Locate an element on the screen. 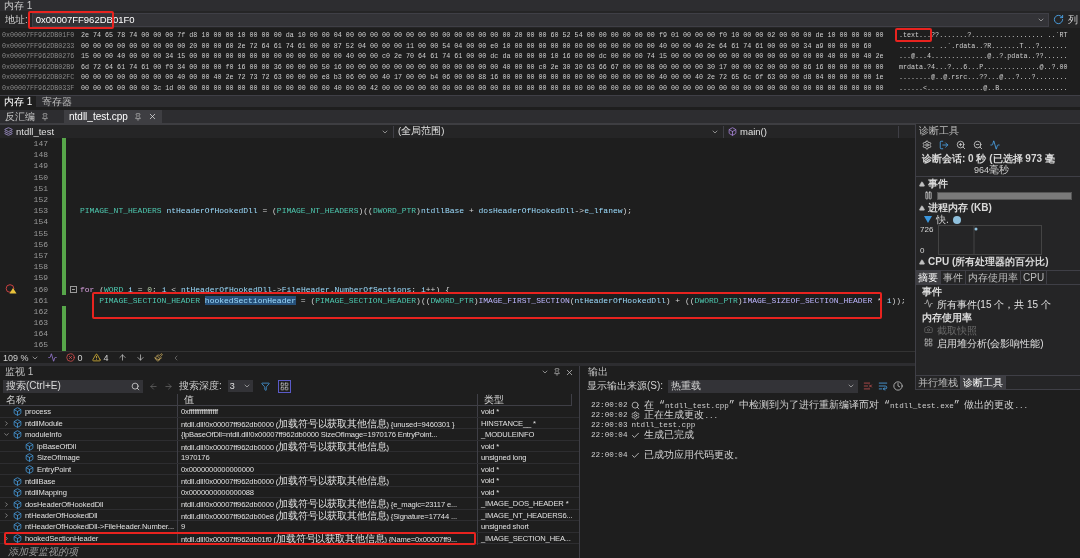 Image resolution: width=1080 pixels, height=558 pixels. layout-button is located at coordinates (284, 386).